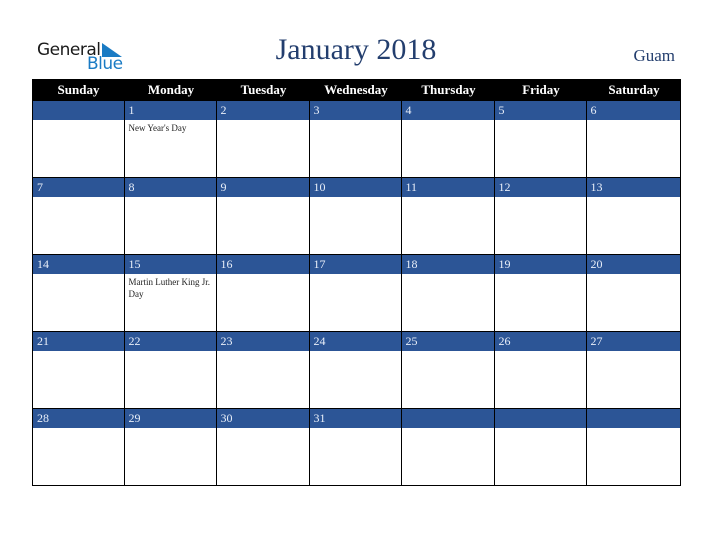 The image size is (712, 550). I want to click on day-number: 14, so click(43, 264).